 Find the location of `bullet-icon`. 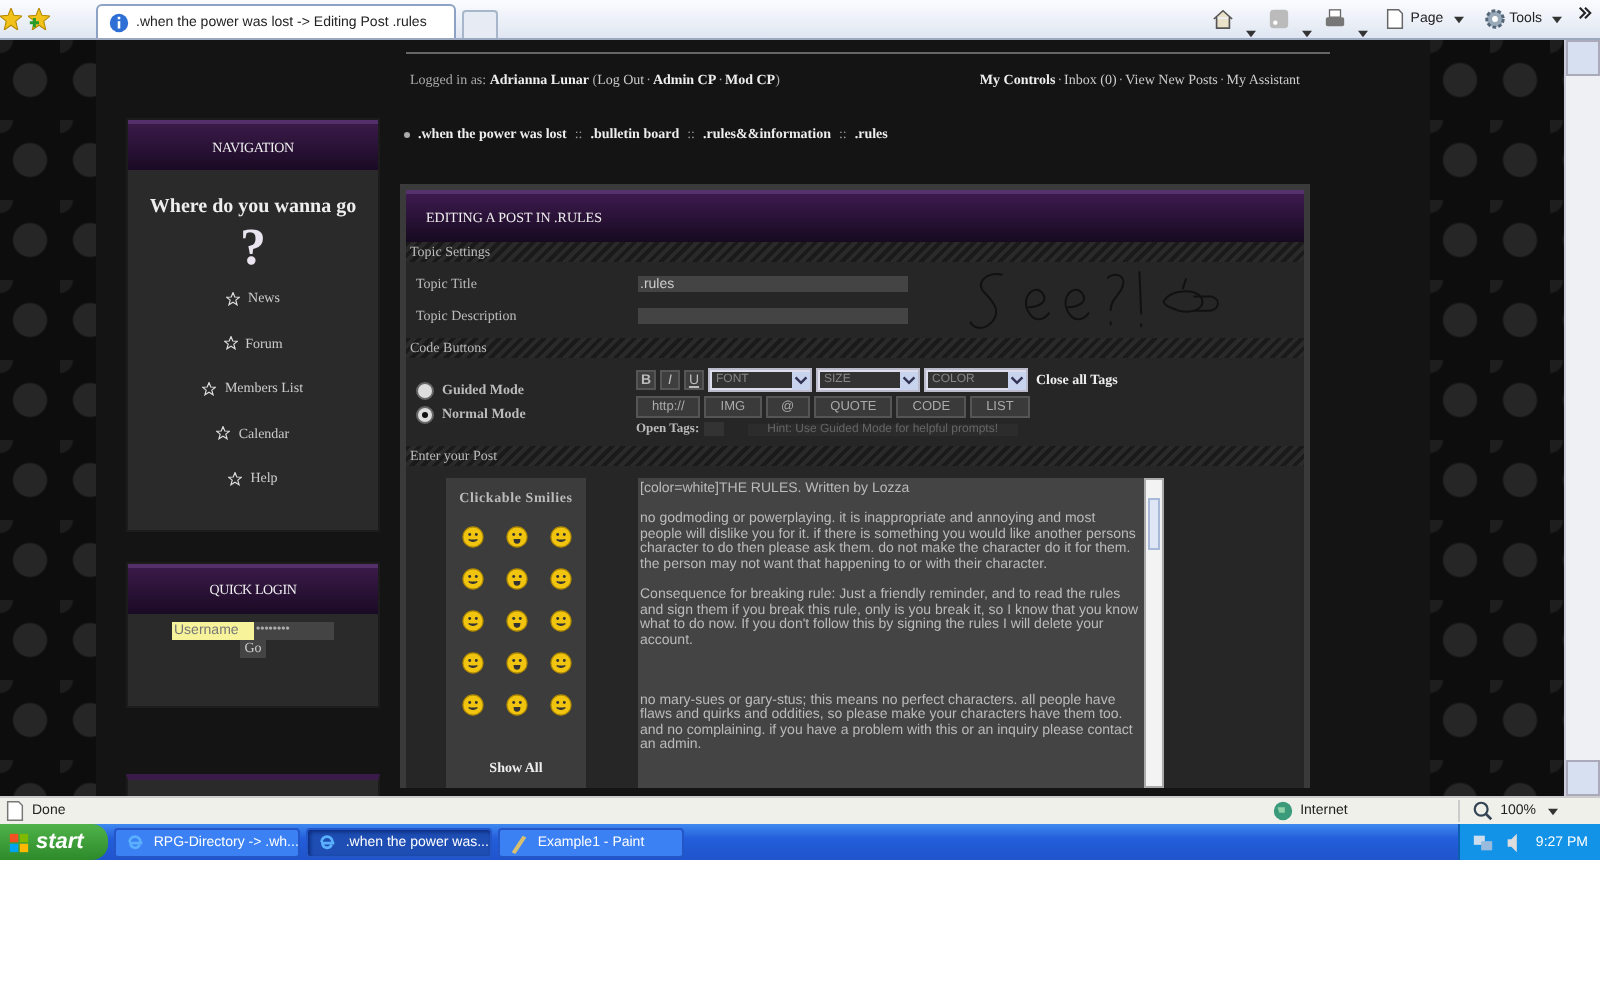

bullet-icon is located at coordinates (407, 134).